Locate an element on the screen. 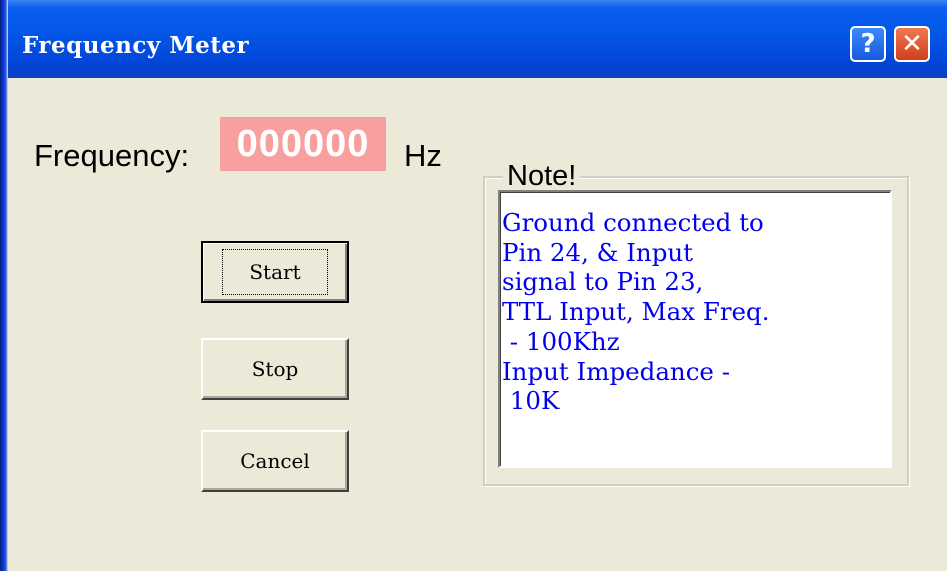 Image resolution: width=947 pixels, height=571 pixels. stop-button: Stop is located at coordinates (275, 369).